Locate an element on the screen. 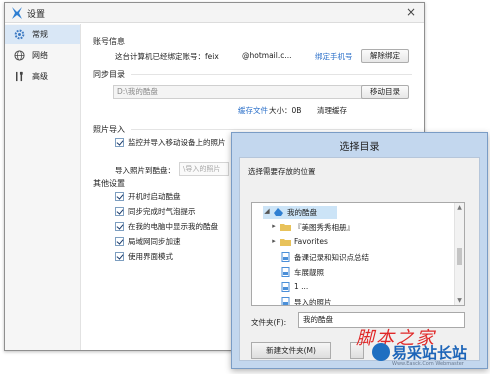  auto-import-label: 监控并导入移动设备上的照片 is located at coordinates (177, 142).